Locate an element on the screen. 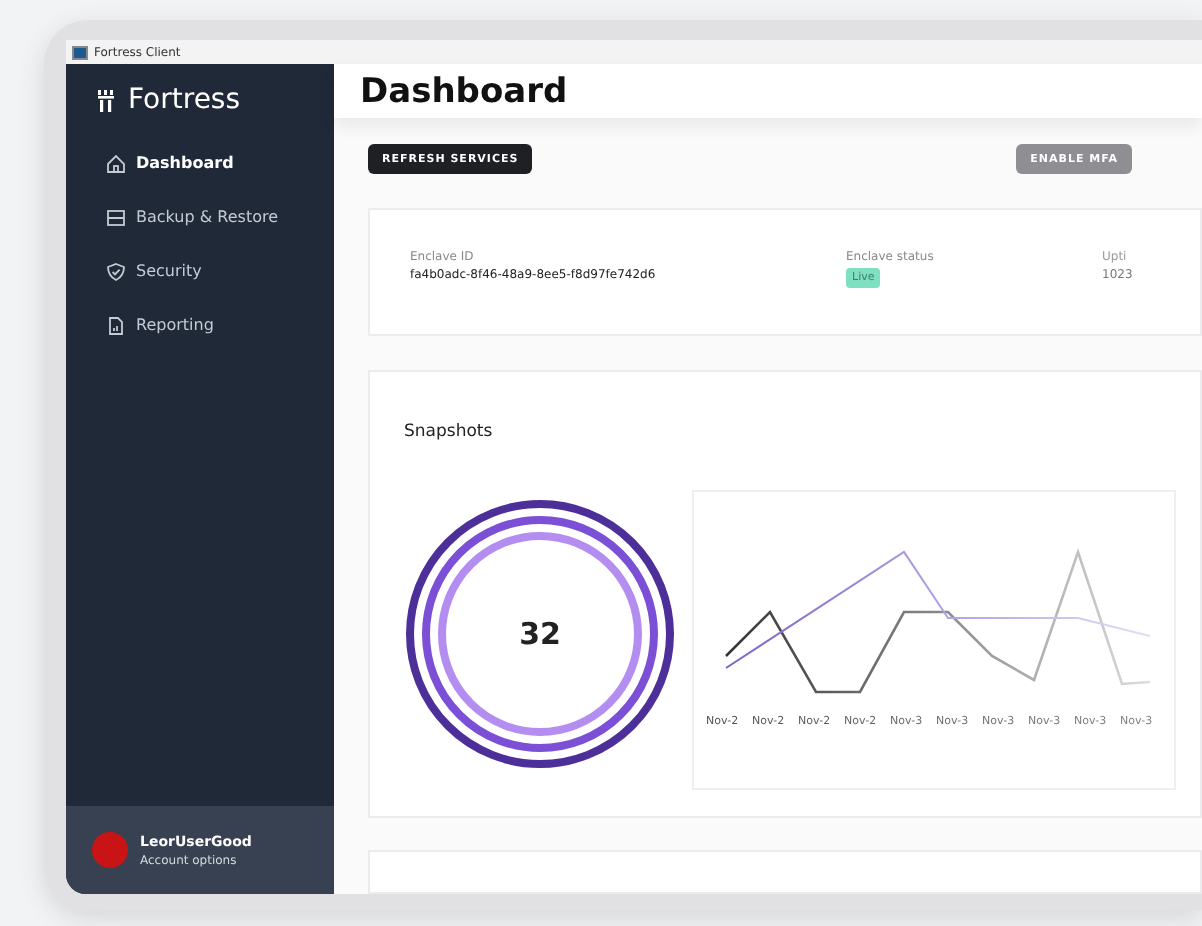 This screenshot has width=1202, height=926. avatar is located at coordinates (110, 850).